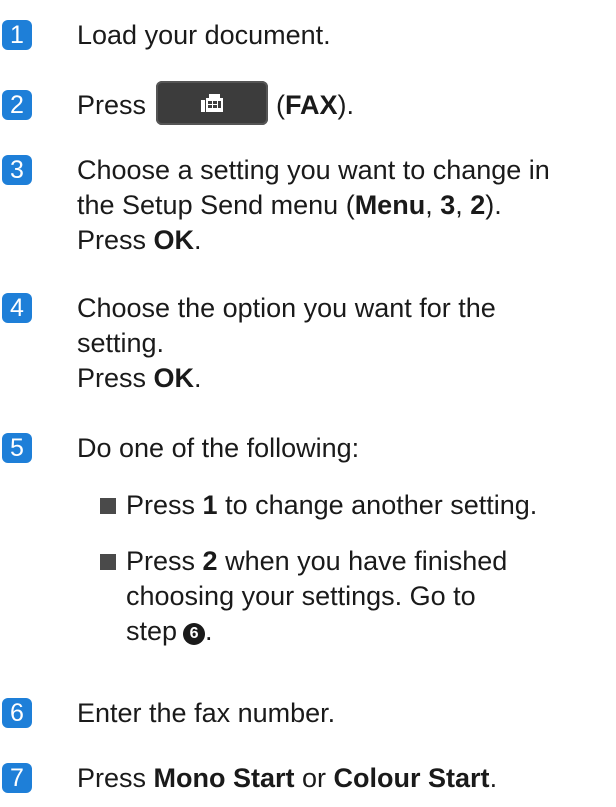 The height and width of the screenshot is (807, 616). What do you see at coordinates (17, 448) in the screenshot?
I see `step-number-5: 5` at bounding box center [17, 448].